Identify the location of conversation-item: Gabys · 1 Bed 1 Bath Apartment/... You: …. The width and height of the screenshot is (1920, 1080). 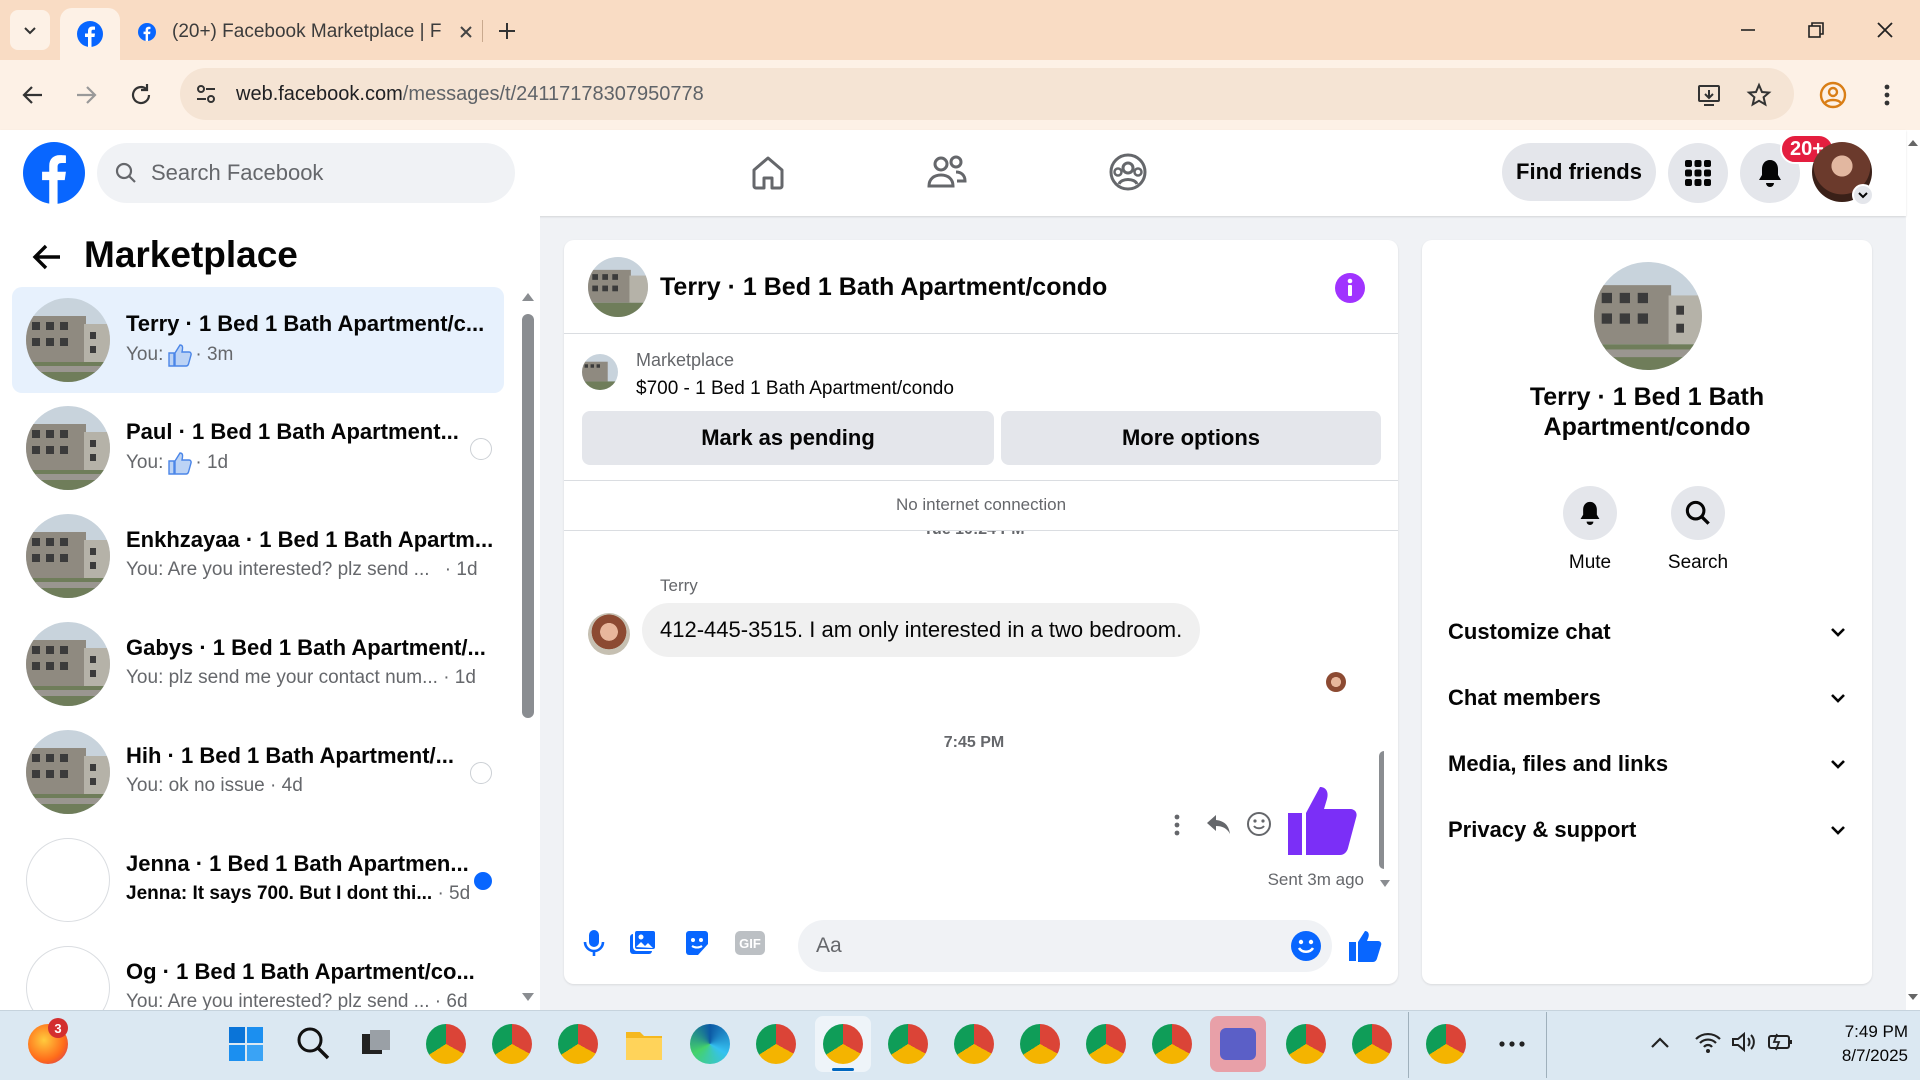
(258, 664).